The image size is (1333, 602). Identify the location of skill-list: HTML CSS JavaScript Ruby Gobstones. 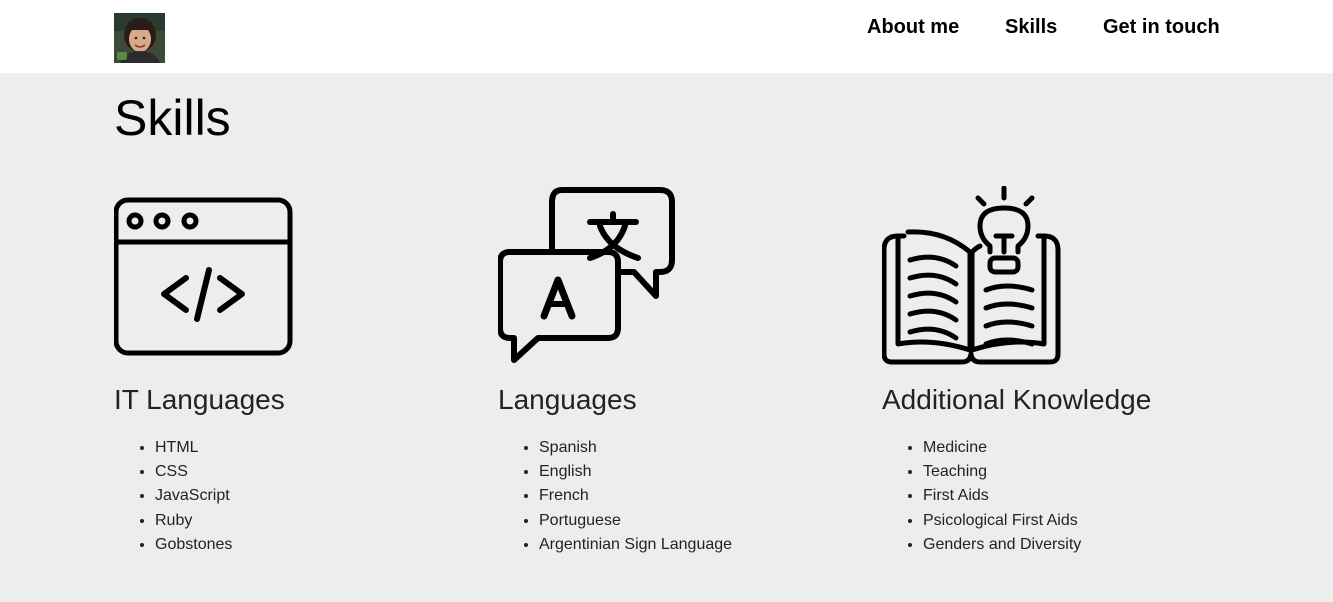
(173, 496).